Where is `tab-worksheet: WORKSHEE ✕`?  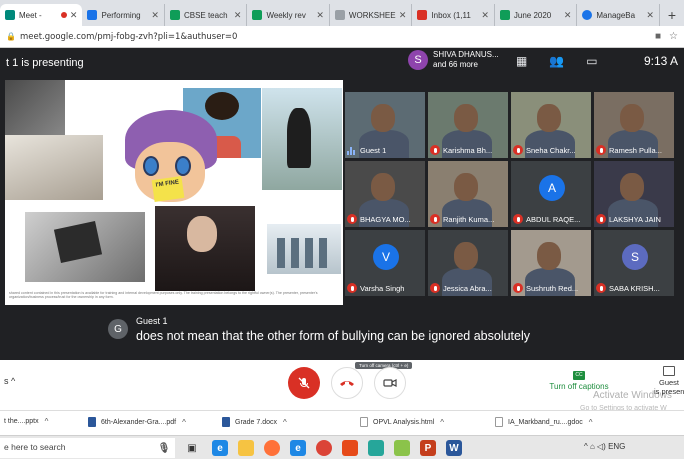 tab-worksheet: WORKSHEE ✕ is located at coordinates (371, 15).